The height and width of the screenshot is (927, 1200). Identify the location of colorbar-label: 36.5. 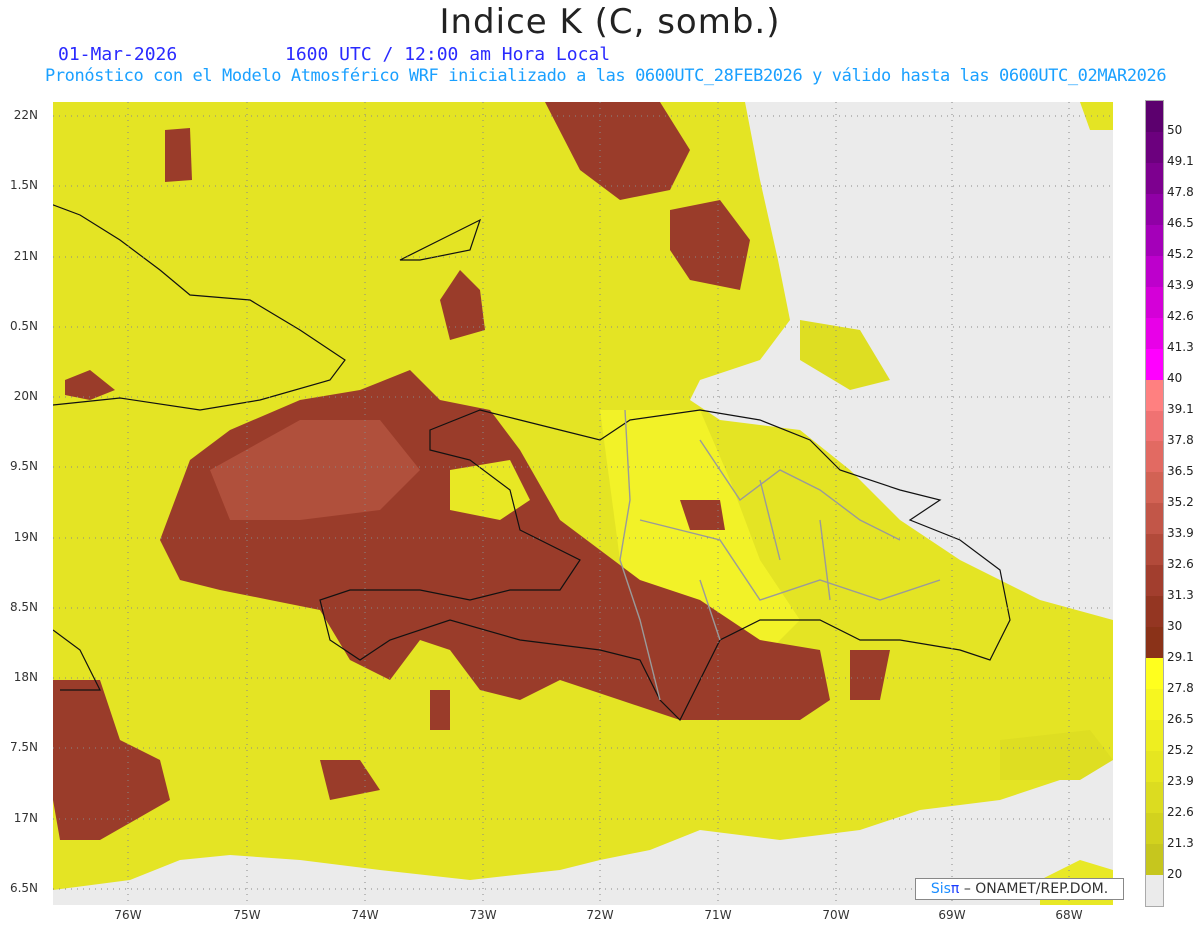
(1180, 471).